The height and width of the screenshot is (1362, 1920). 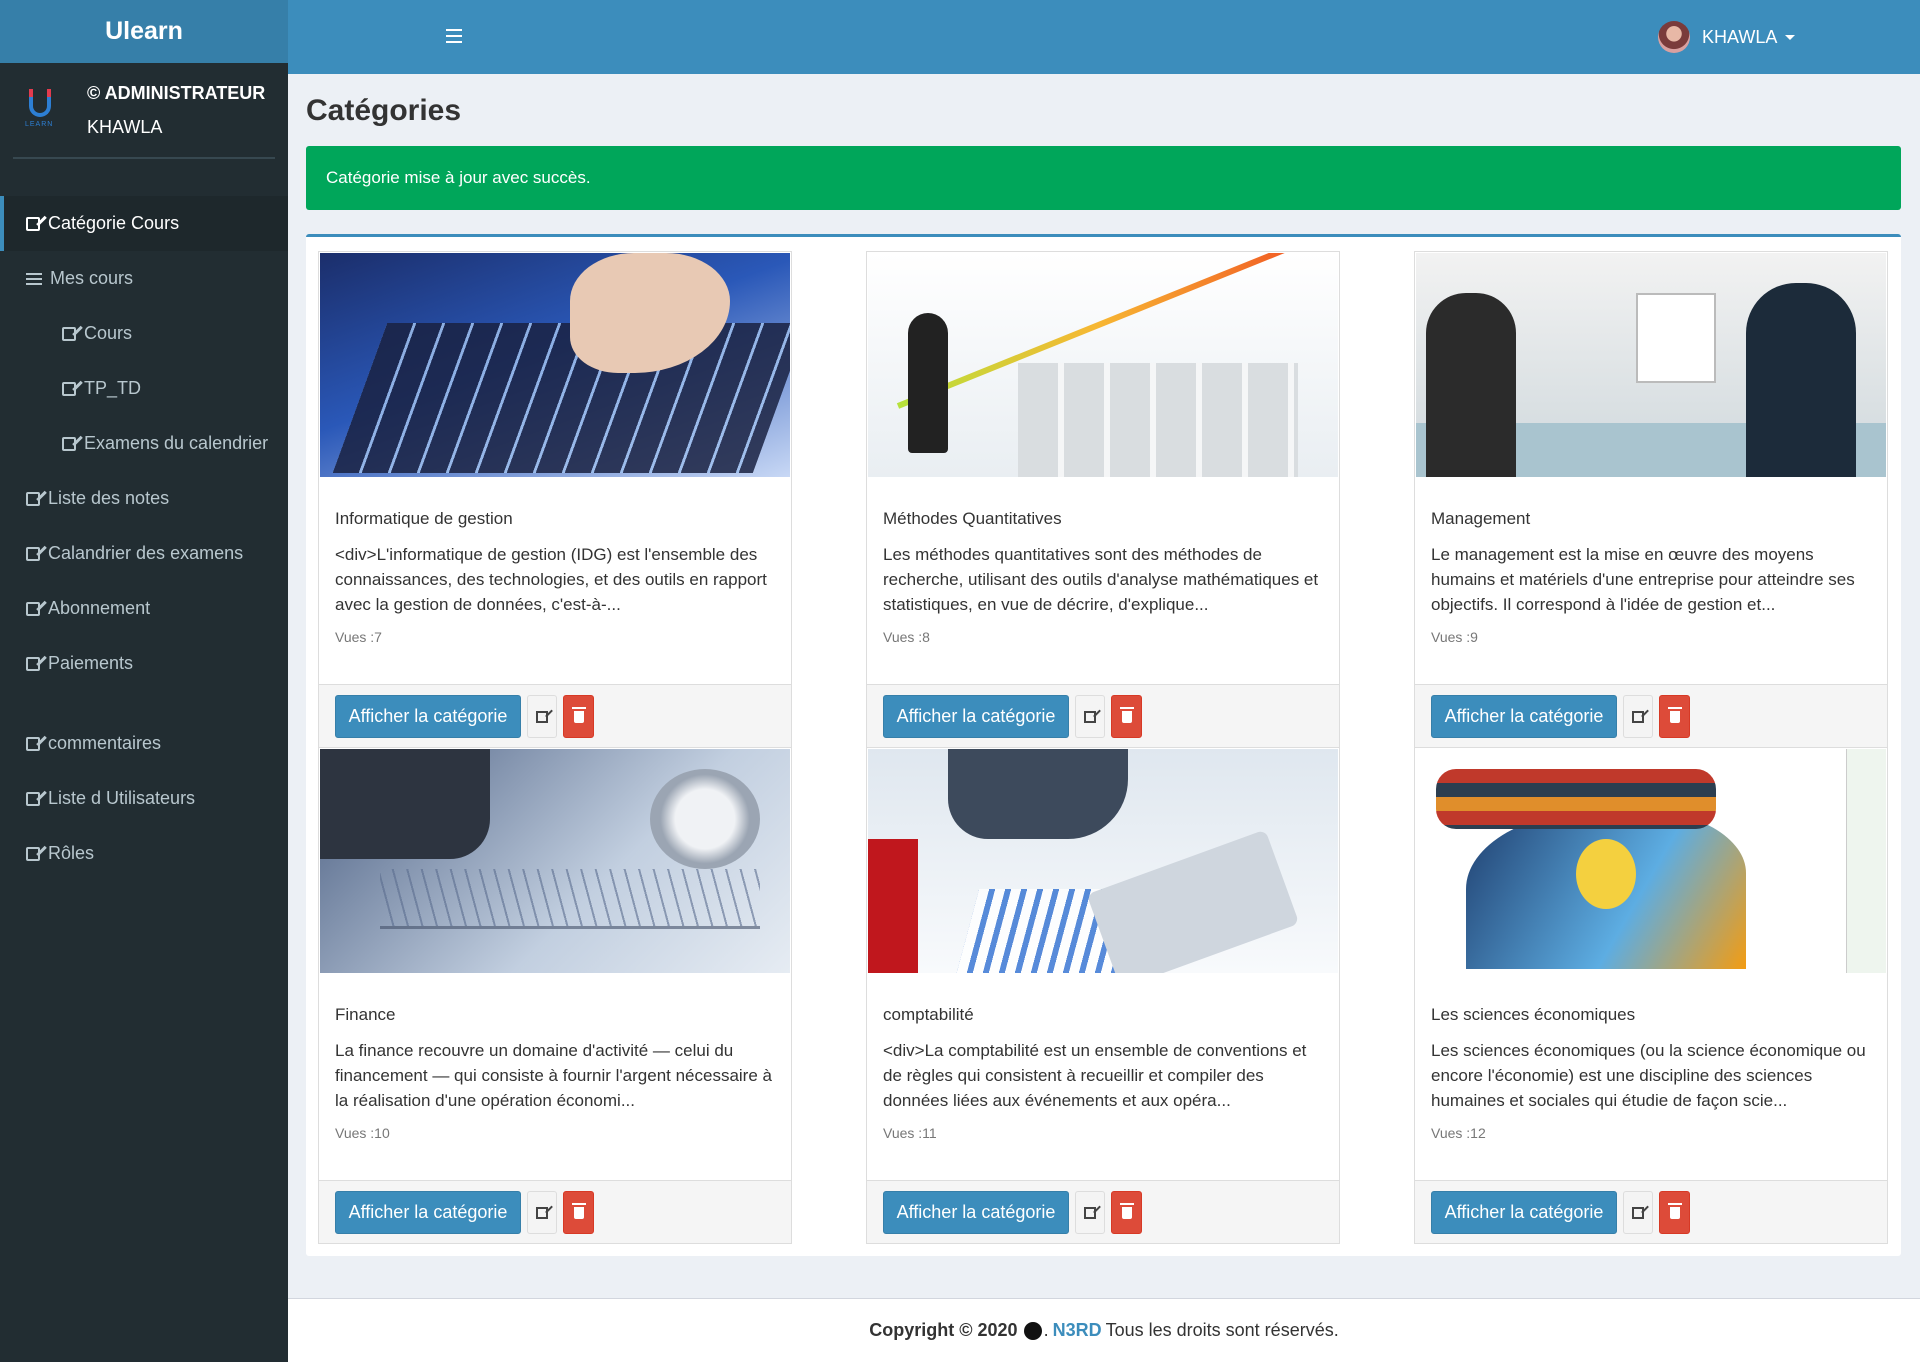 What do you see at coordinates (1077, 1330) in the screenshot?
I see `n3rd-link: N3RD` at bounding box center [1077, 1330].